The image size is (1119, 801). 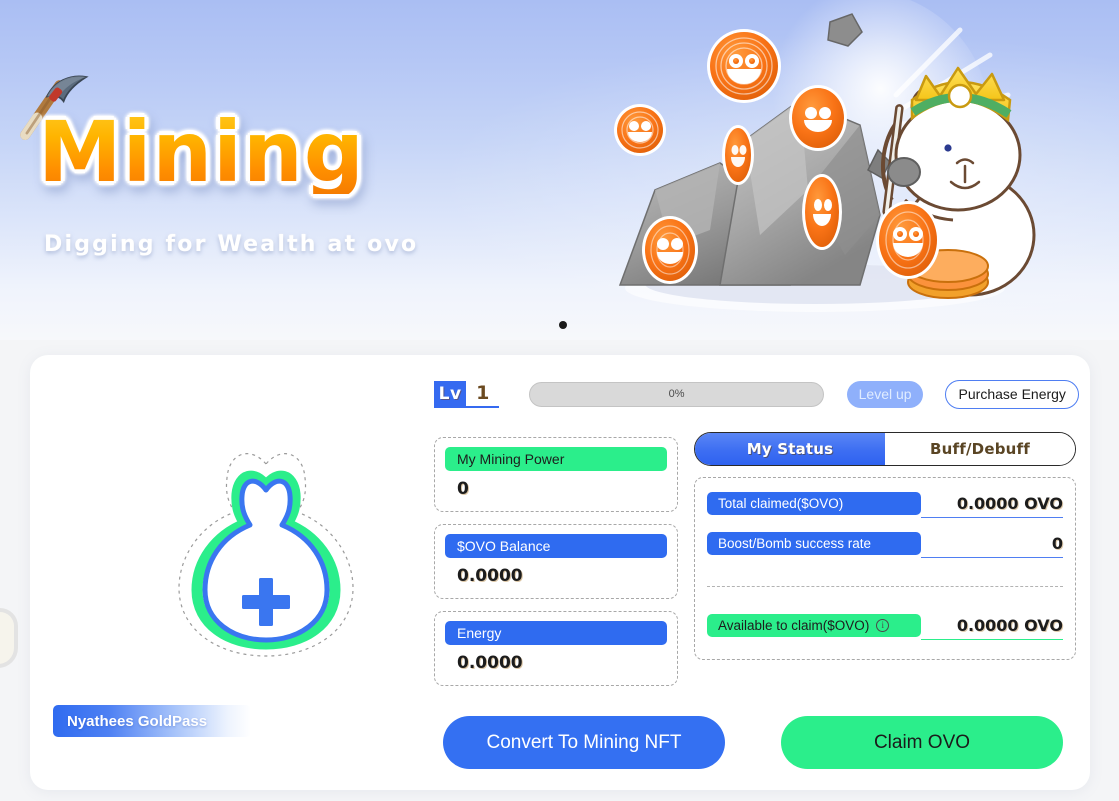 What do you see at coordinates (980, 449) in the screenshot?
I see `tab-buff-debuff: Buff/Debuff` at bounding box center [980, 449].